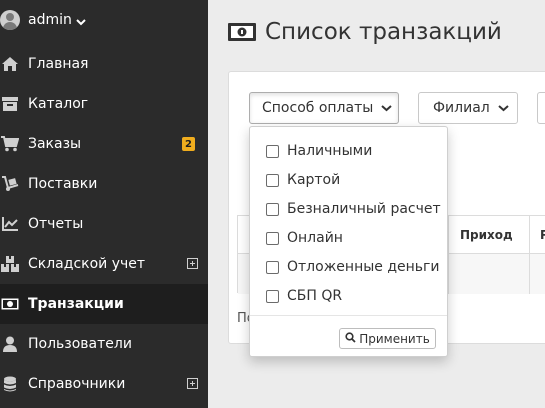 The width and height of the screenshot is (545, 408). What do you see at coordinates (10, 344) in the screenshot?
I see `user-icon` at bounding box center [10, 344].